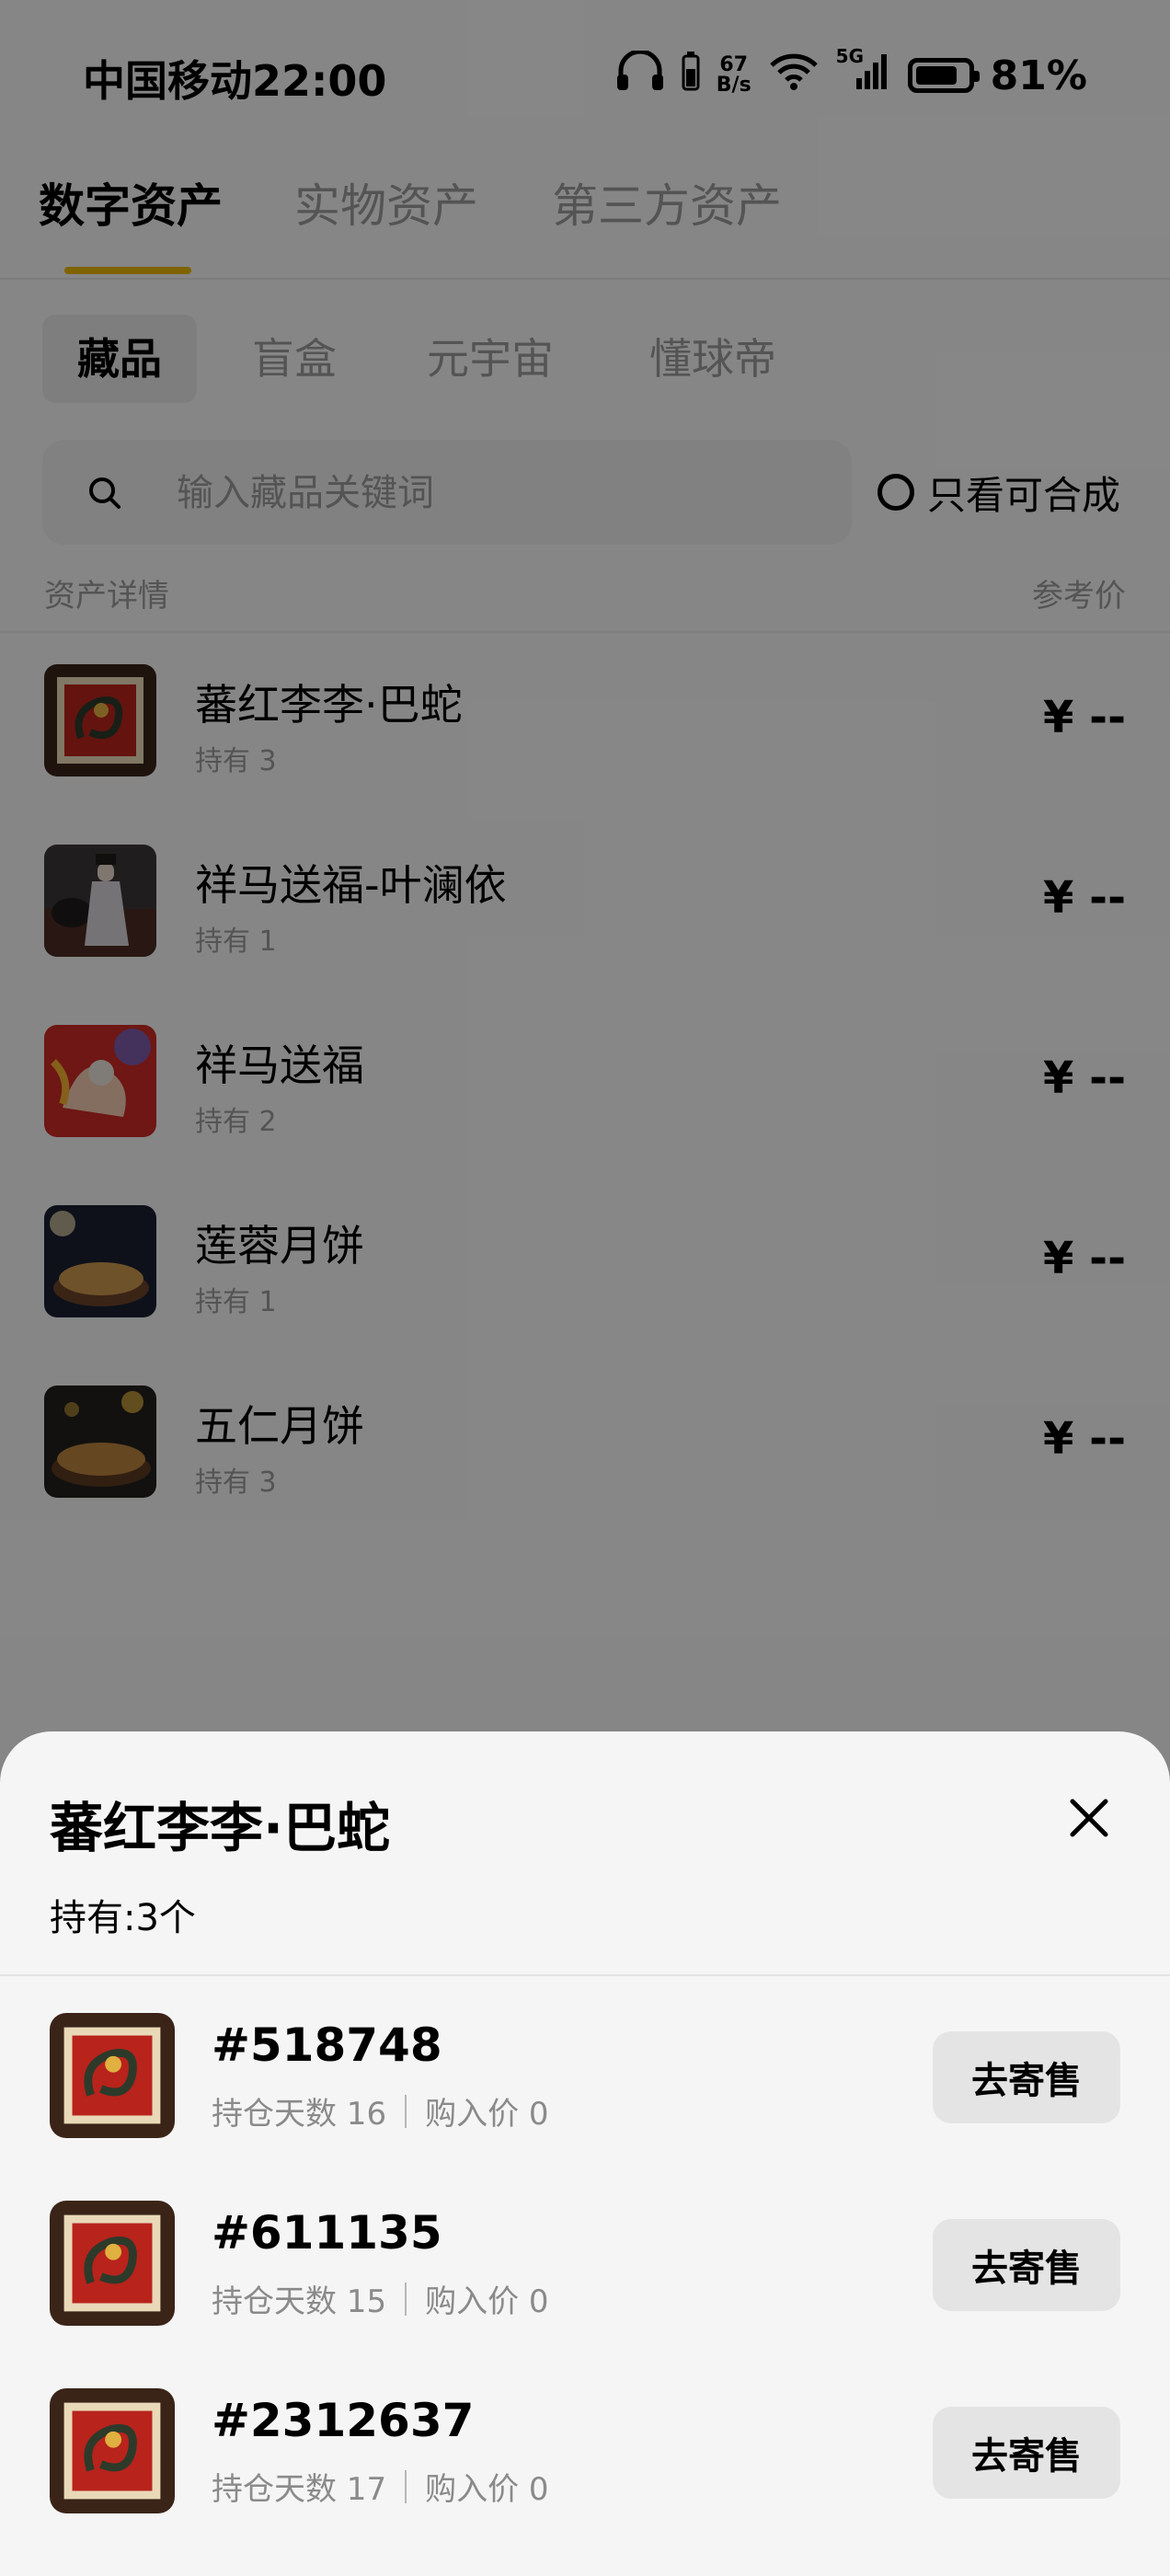 This screenshot has width=1170, height=2576. What do you see at coordinates (585, 2452) in the screenshot?
I see `nft-item: #2312637 持仓天数 17 购入价 0 去寄售` at bounding box center [585, 2452].